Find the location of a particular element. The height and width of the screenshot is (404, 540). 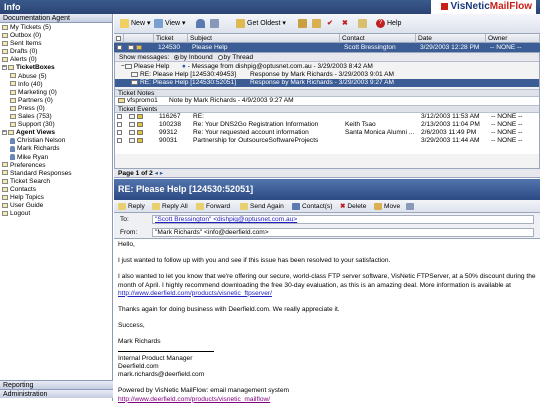

sidebar-item-label: User Guide is located at coordinates (27, 206).